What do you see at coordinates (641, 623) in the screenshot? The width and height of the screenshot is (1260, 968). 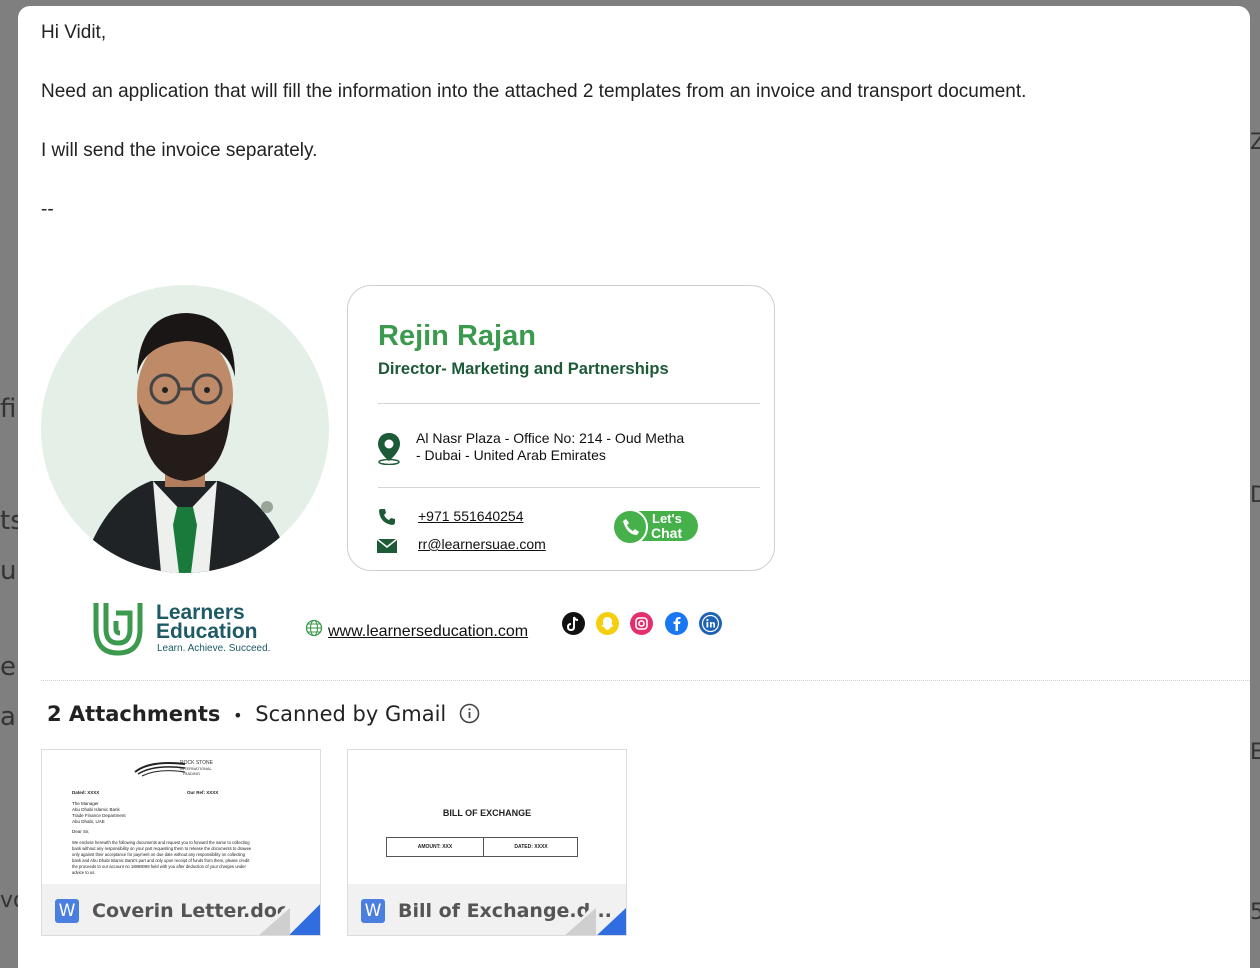 I see `instagram-icon` at bounding box center [641, 623].